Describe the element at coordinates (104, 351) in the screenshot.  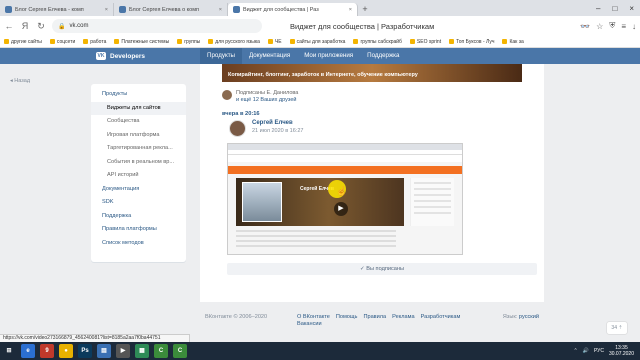
I see `file-explorer-icon: ▤` at that location.